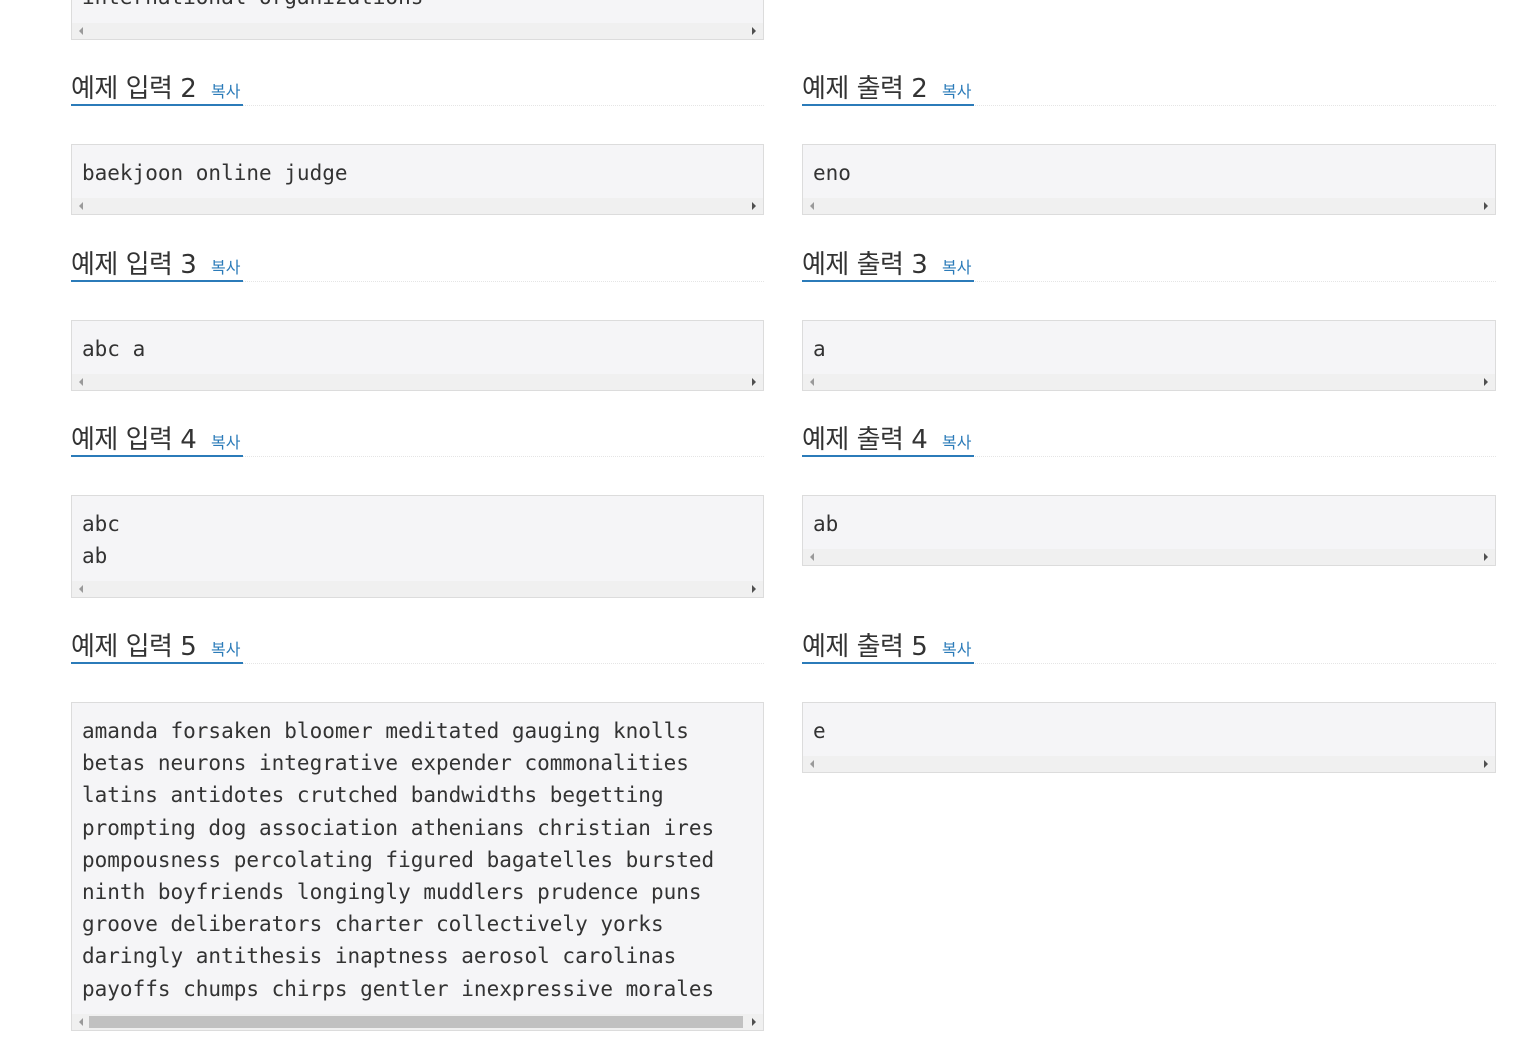  What do you see at coordinates (134, 647) in the screenshot?
I see `sample-input-5-title: 예제 입력 5` at bounding box center [134, 647].